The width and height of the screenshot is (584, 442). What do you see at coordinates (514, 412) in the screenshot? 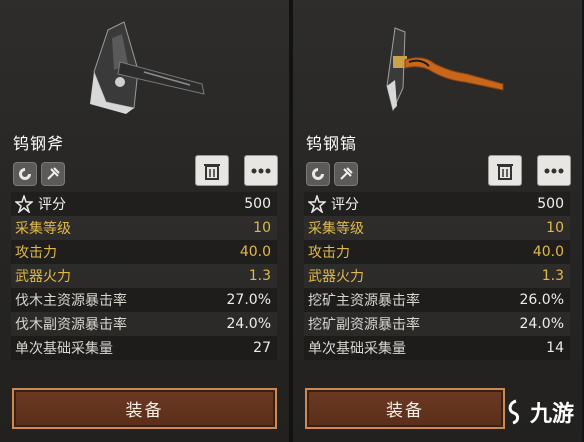
I see `watermark-logo-icon` at bounding box center [514, 412].